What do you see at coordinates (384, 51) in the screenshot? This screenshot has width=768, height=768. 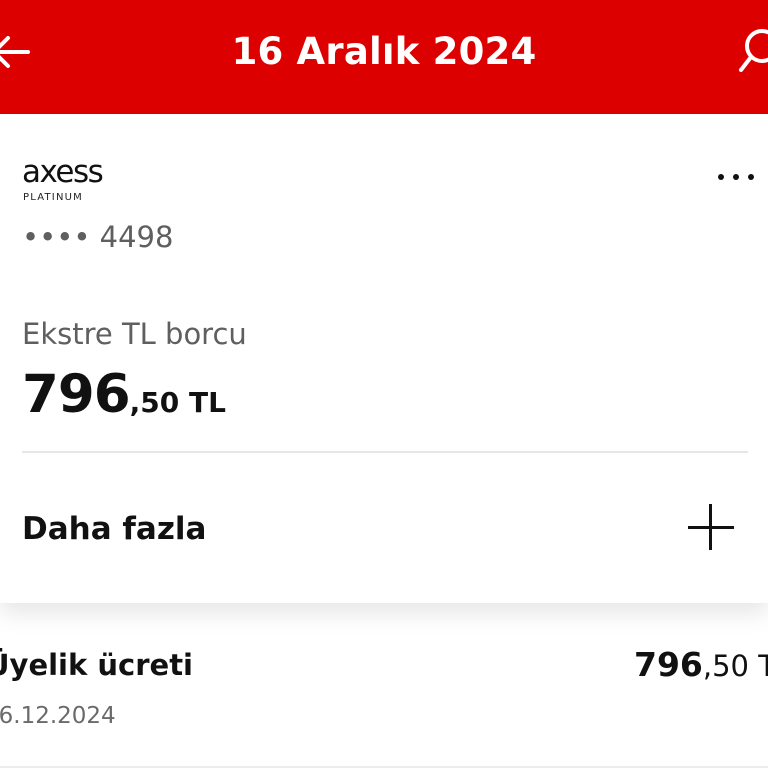 I see `page-title: 16 Aralık 2024` at bounding box center [384, 51].